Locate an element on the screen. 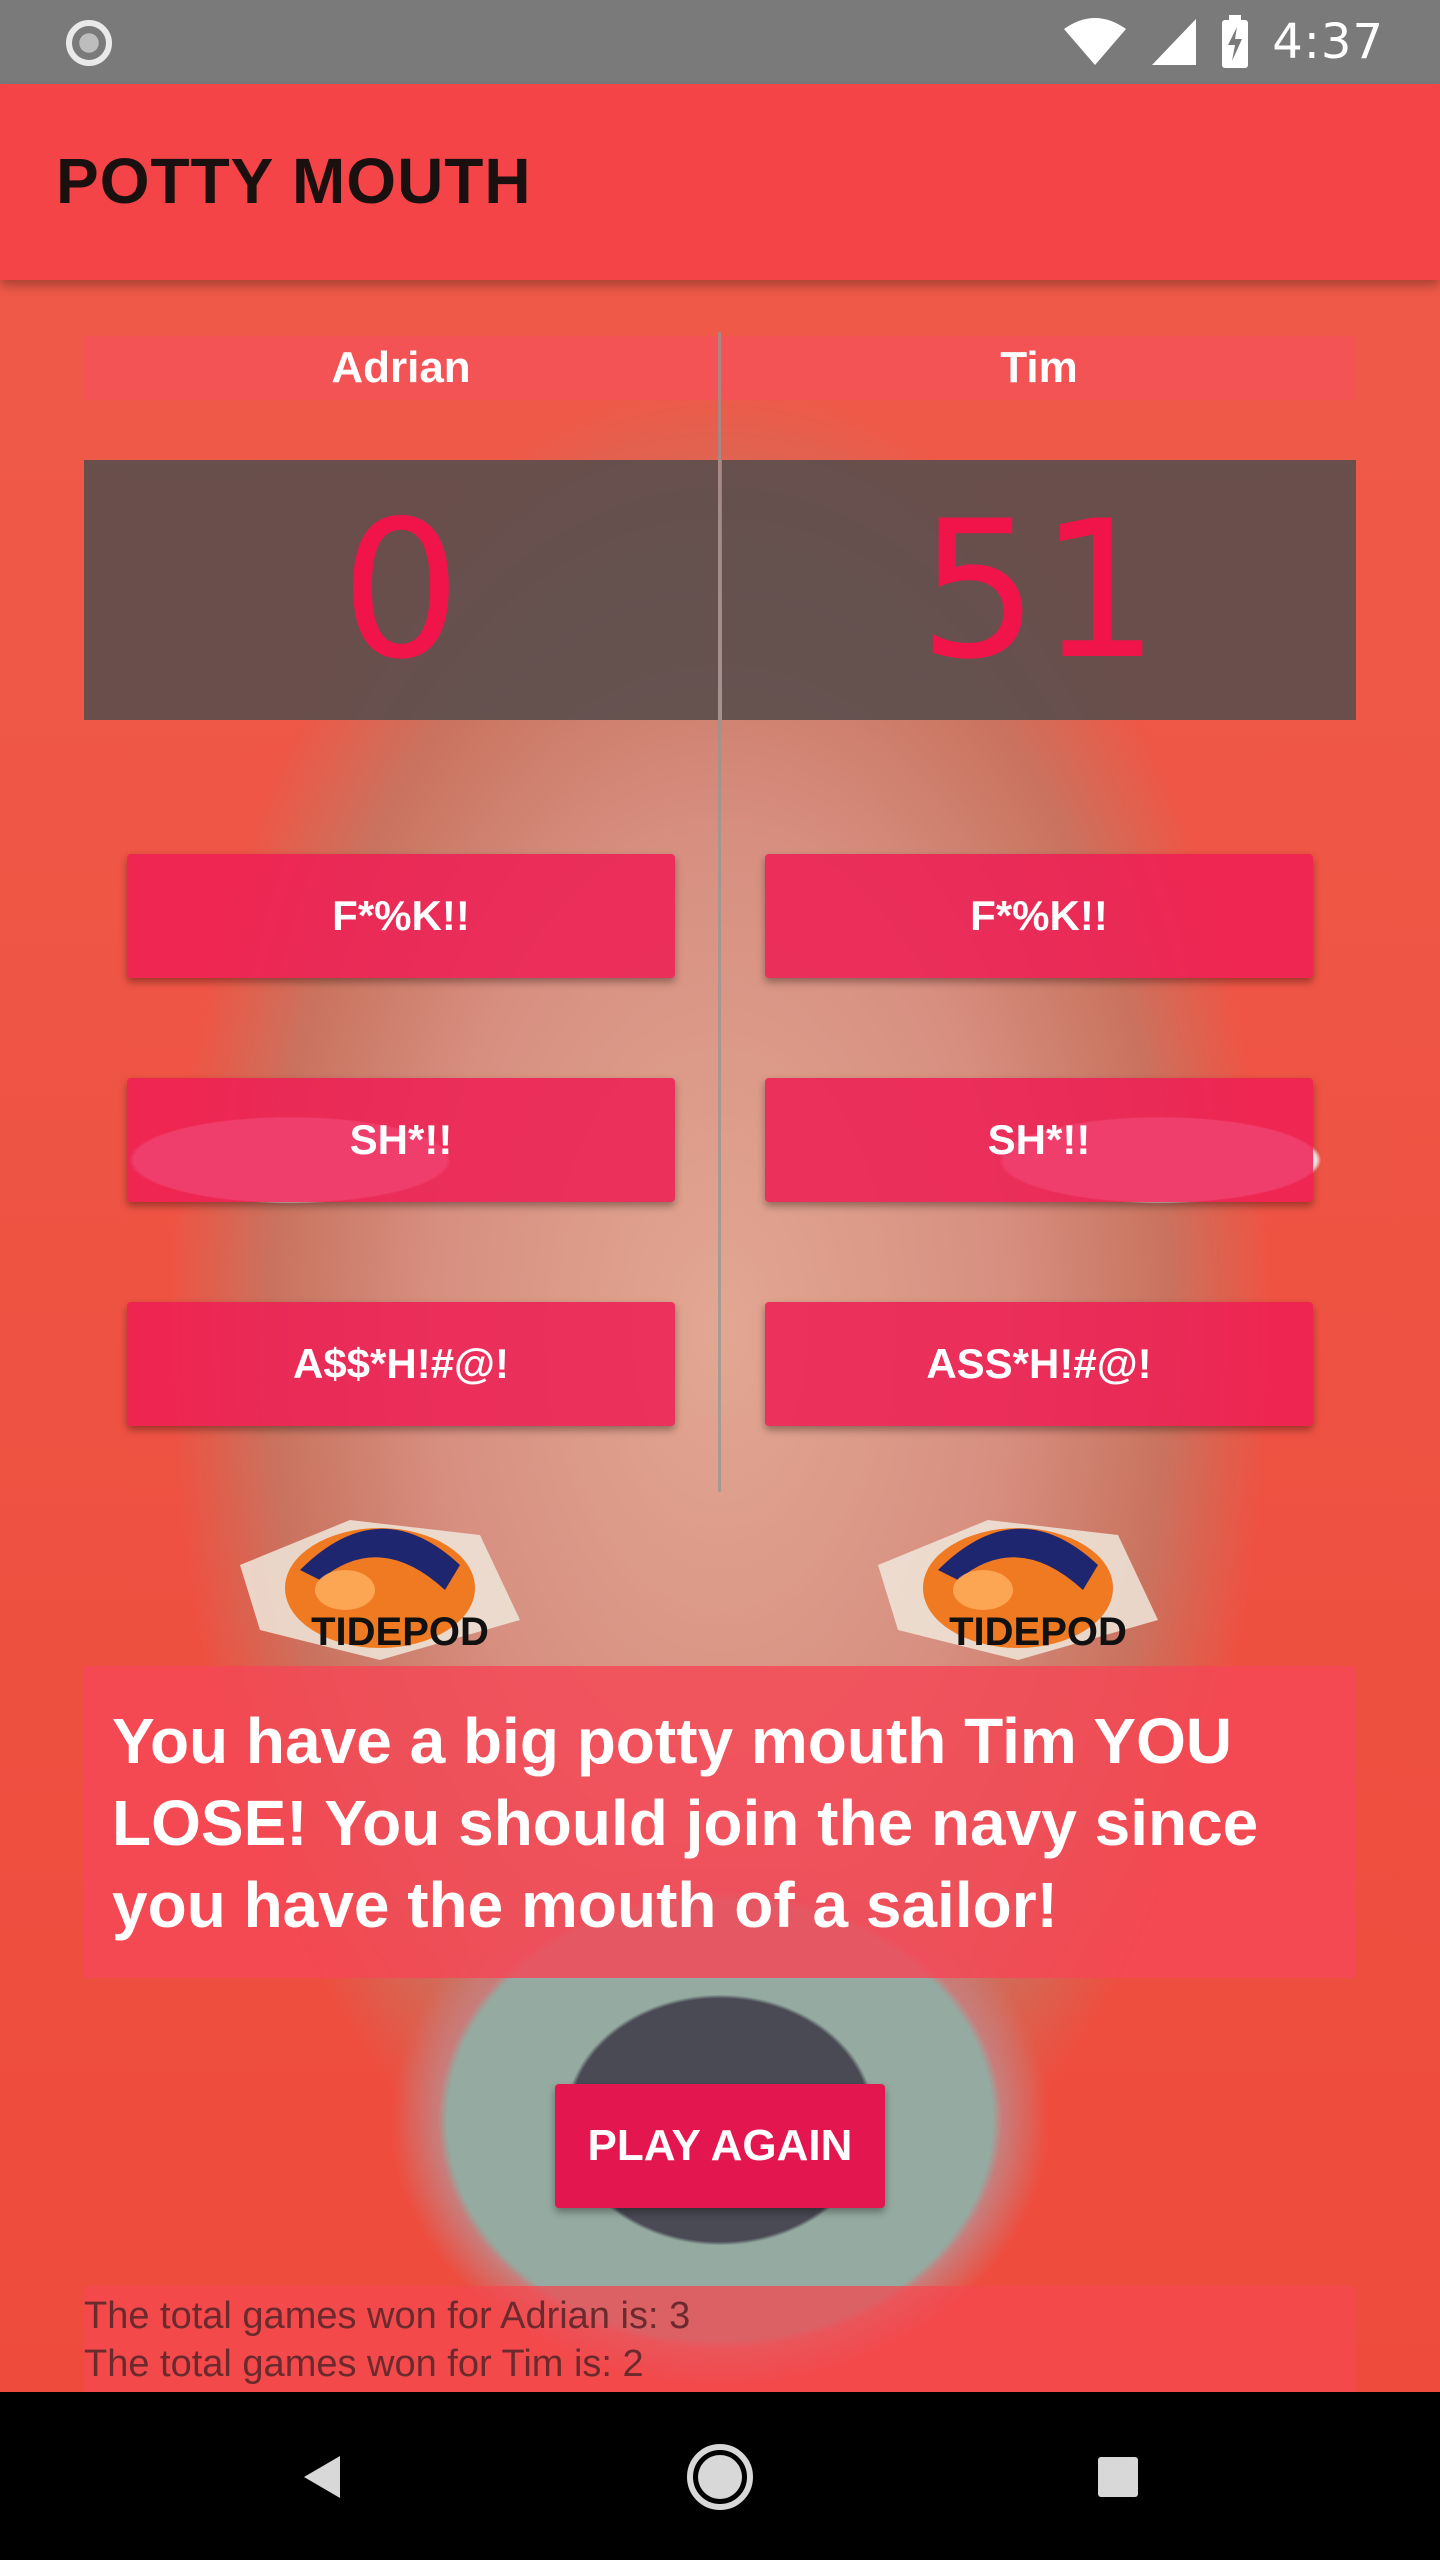 The width and height of the screenshot is (1440, 2560). score-tim: 51 is located at coordinates (1039, 590).